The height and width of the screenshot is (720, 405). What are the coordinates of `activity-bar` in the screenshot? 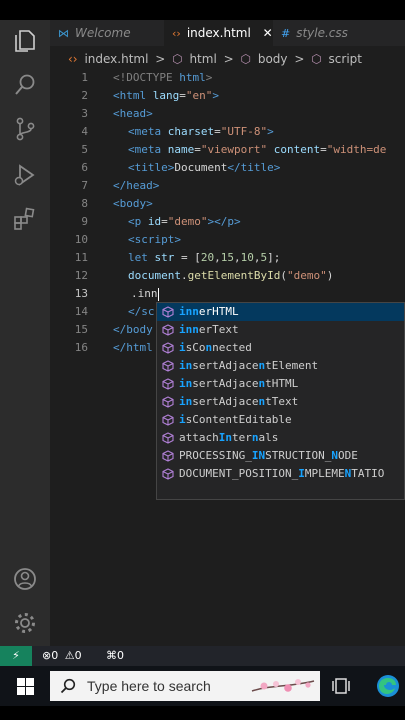 It's located at (25, 333).